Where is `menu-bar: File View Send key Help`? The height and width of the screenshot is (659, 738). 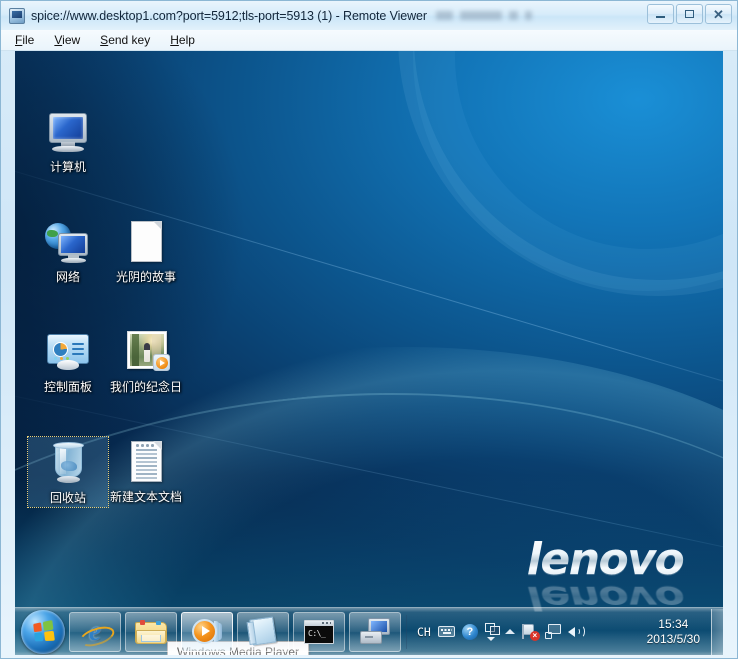
menu-bar: File View Send key Help is located at coordinates (369, 40).